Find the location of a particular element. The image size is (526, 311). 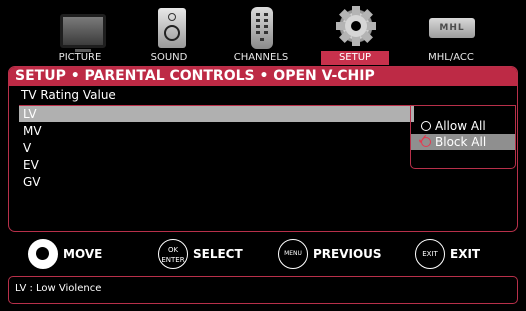

select-label: SELECT is located at coordinates (218, 254).